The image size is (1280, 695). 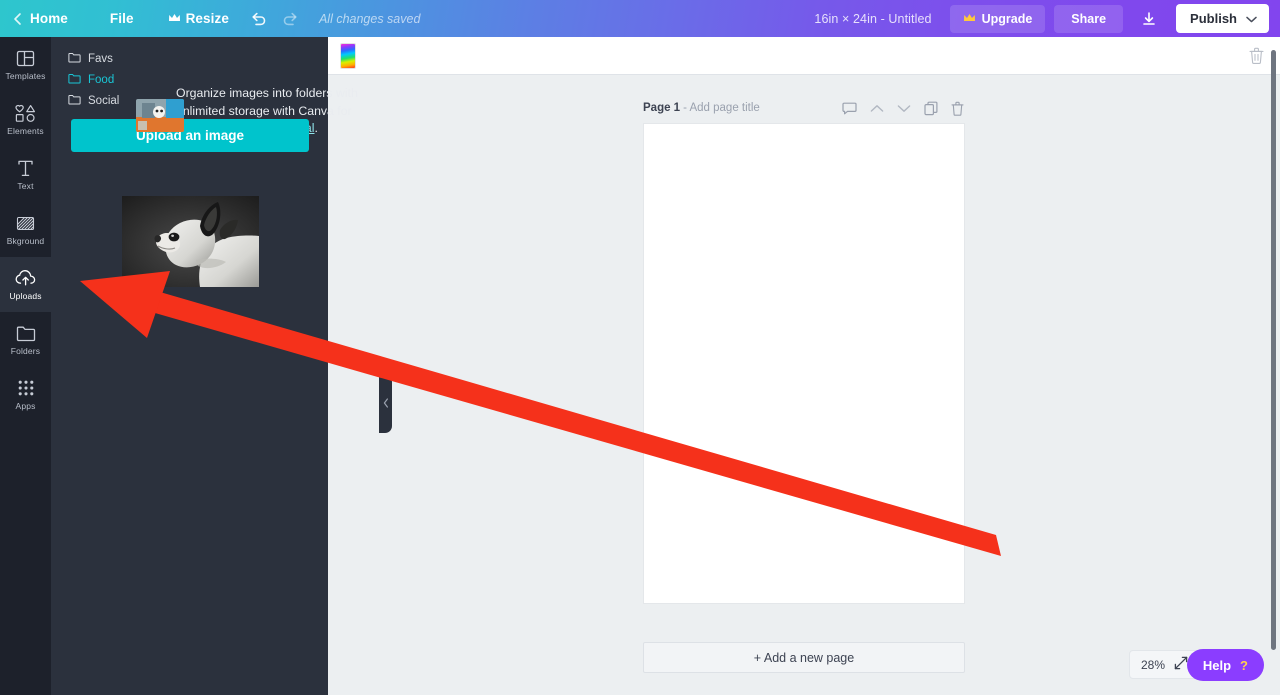 I want to click on document-title: 16in × 24in - Untitled, so click(x=881, y=19).